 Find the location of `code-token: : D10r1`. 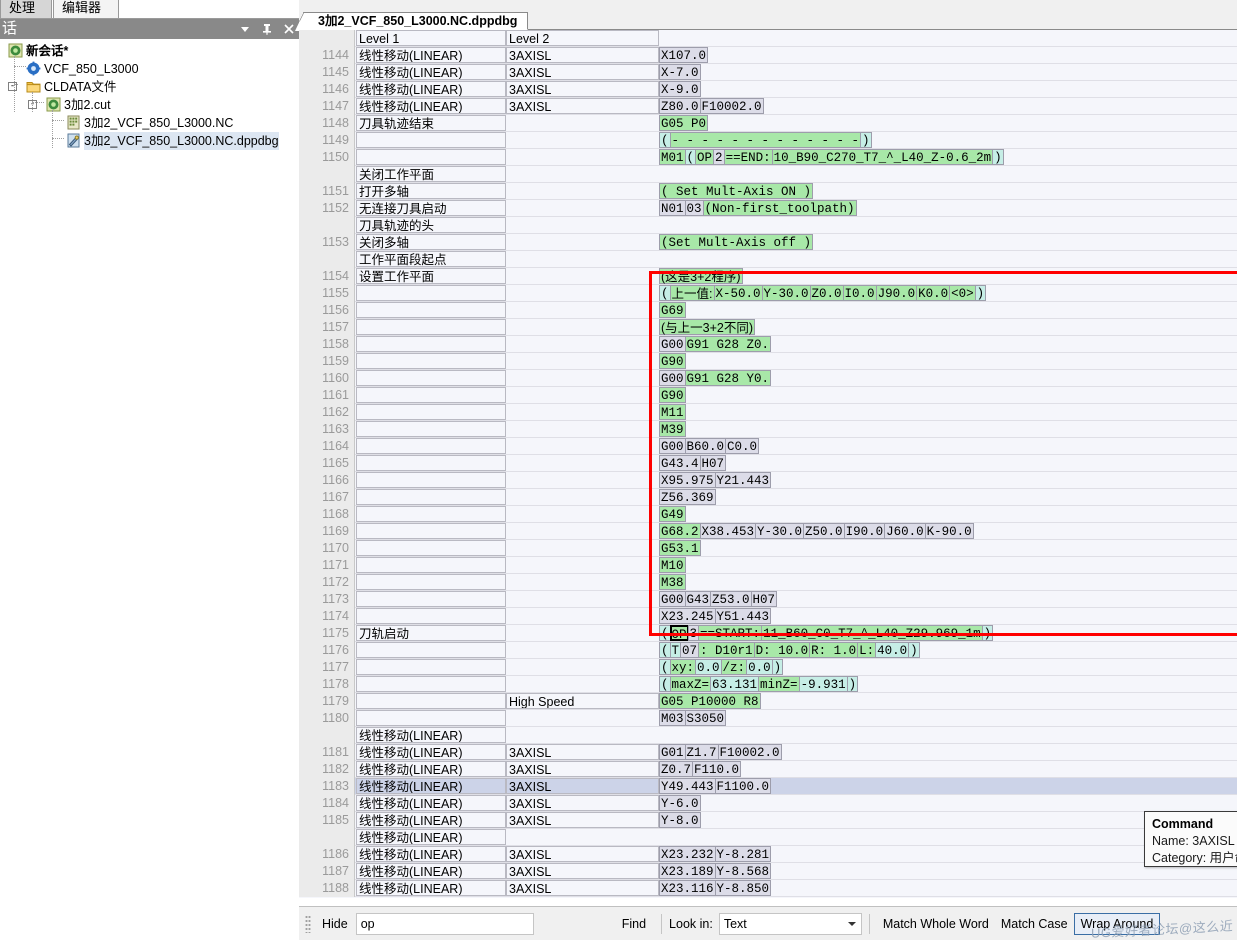

code-token: : D10r1 is located at coordinates (726, 650).